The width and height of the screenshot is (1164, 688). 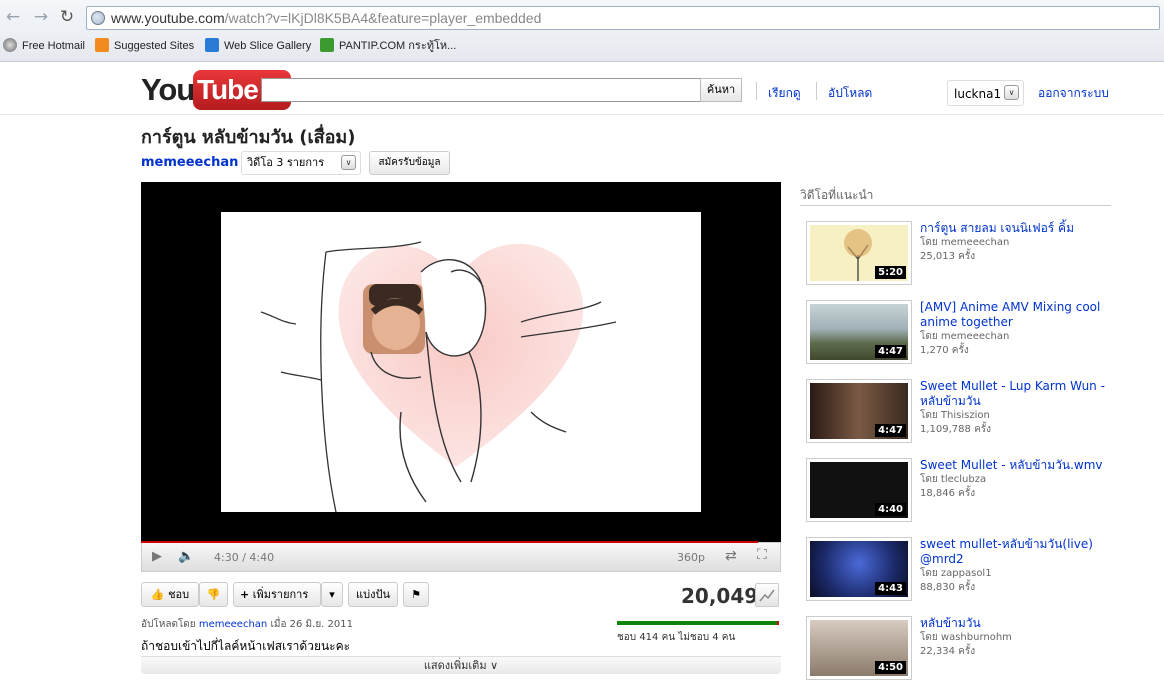 I want to click on suggested-title: การ์ตูน สายลม เจนนิเฟอร์ คิ้ม, so click(x=1015, y=228).